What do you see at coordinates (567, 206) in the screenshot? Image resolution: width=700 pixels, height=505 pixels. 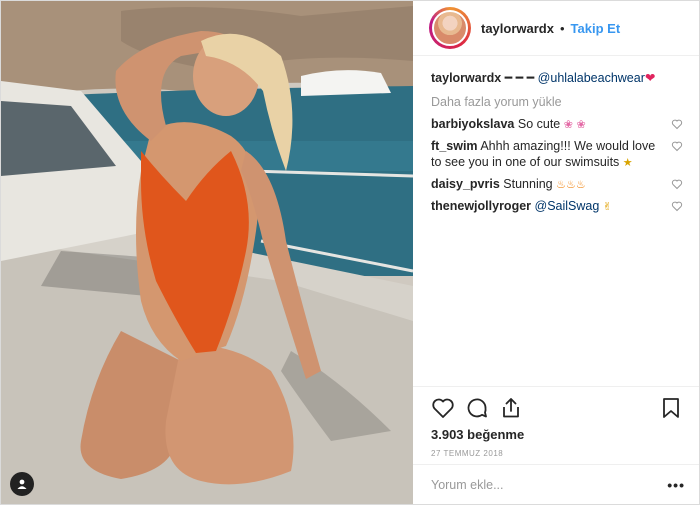 I see `comment-text: @SailSwag` at bounding box center [567, 206].